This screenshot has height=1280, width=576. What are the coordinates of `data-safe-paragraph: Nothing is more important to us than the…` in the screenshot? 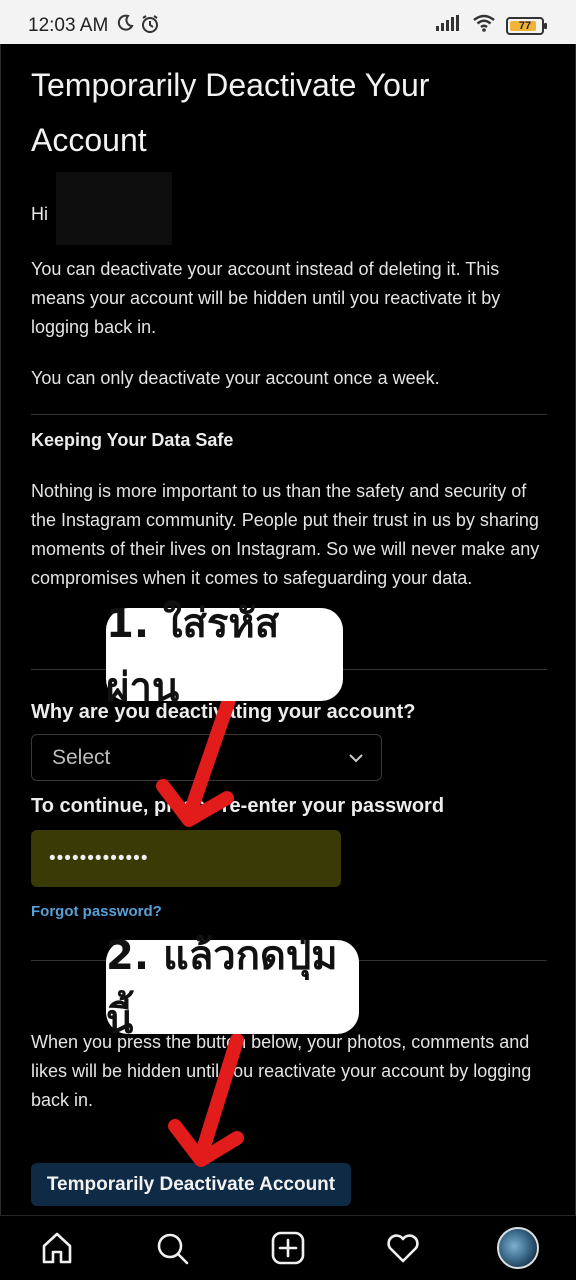 It's located at (285, 534).